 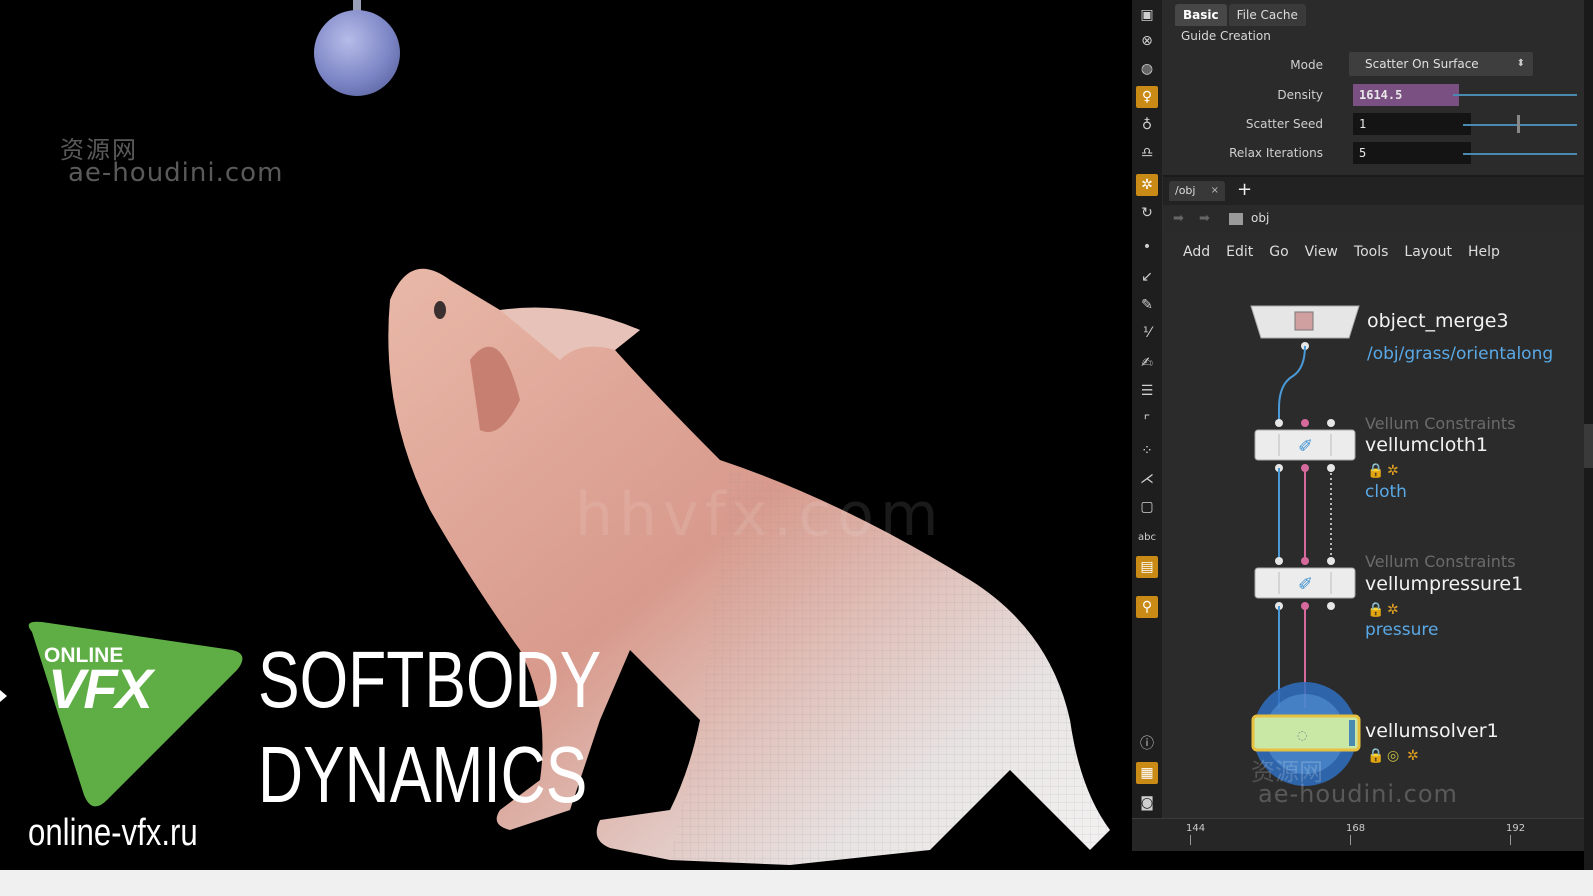 I want to click on menu-go: Go, so click(x=1278, y=252).